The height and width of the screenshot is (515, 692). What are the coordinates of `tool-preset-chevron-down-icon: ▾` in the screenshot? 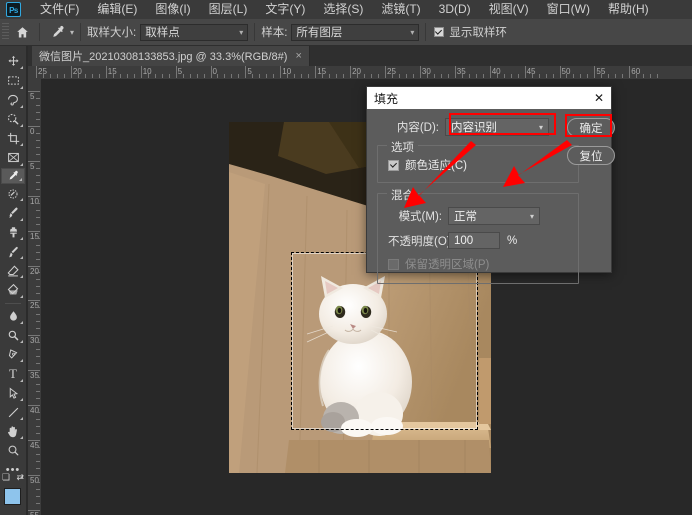 It's located at (72, 32).